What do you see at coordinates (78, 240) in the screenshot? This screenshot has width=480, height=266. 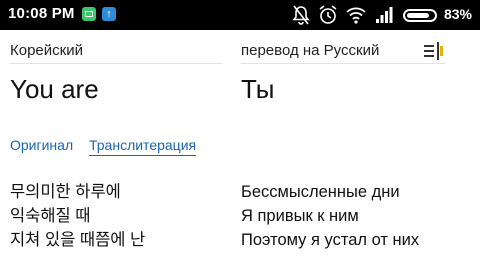 I see `source-line: 지쳐 있을 때쯤에 난` at bounding box center [78, 240].